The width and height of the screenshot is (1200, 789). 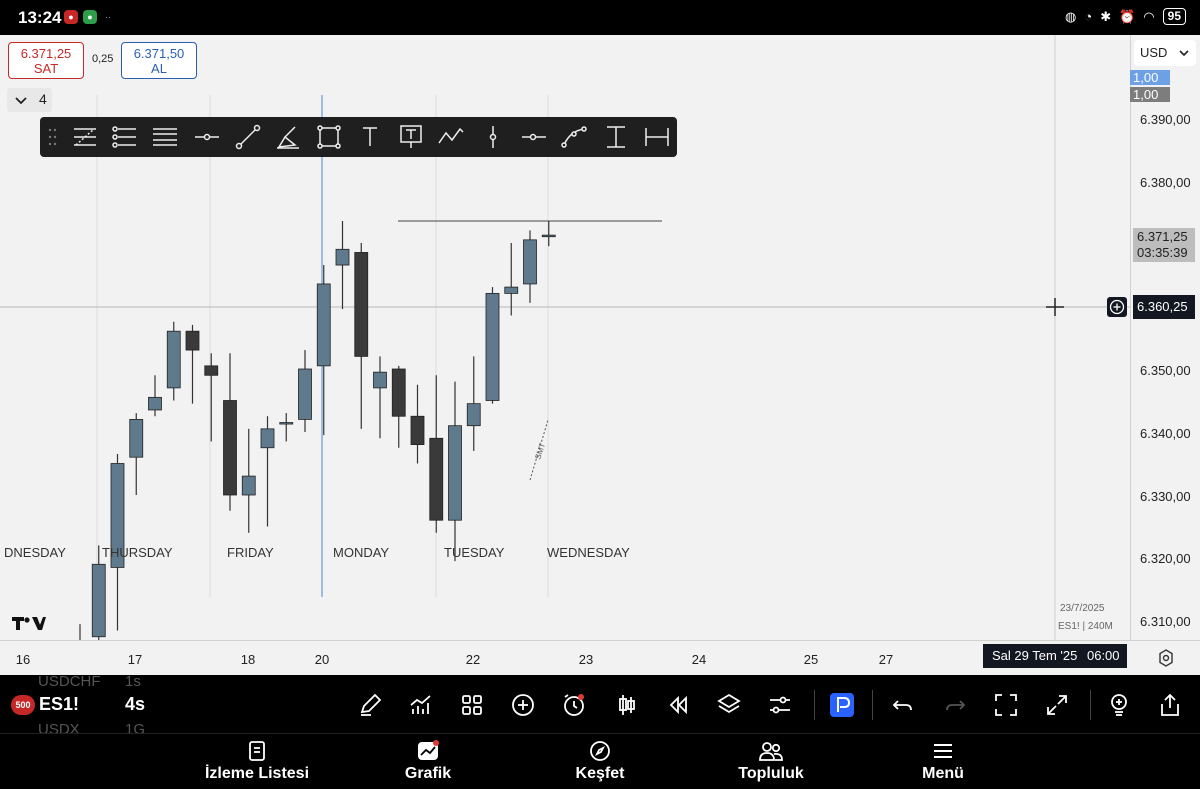 I want to click on vertical-line-icon, so click(x=493, y=137).